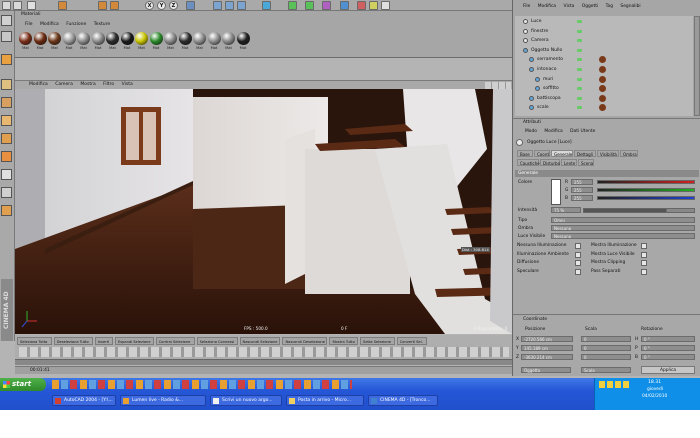 The image size is (700, 438). What do you see at coordinates (260, 341) in the screenshot?
I see `selection-button: Nascondi Selezione` at bounding box center [260, 341].